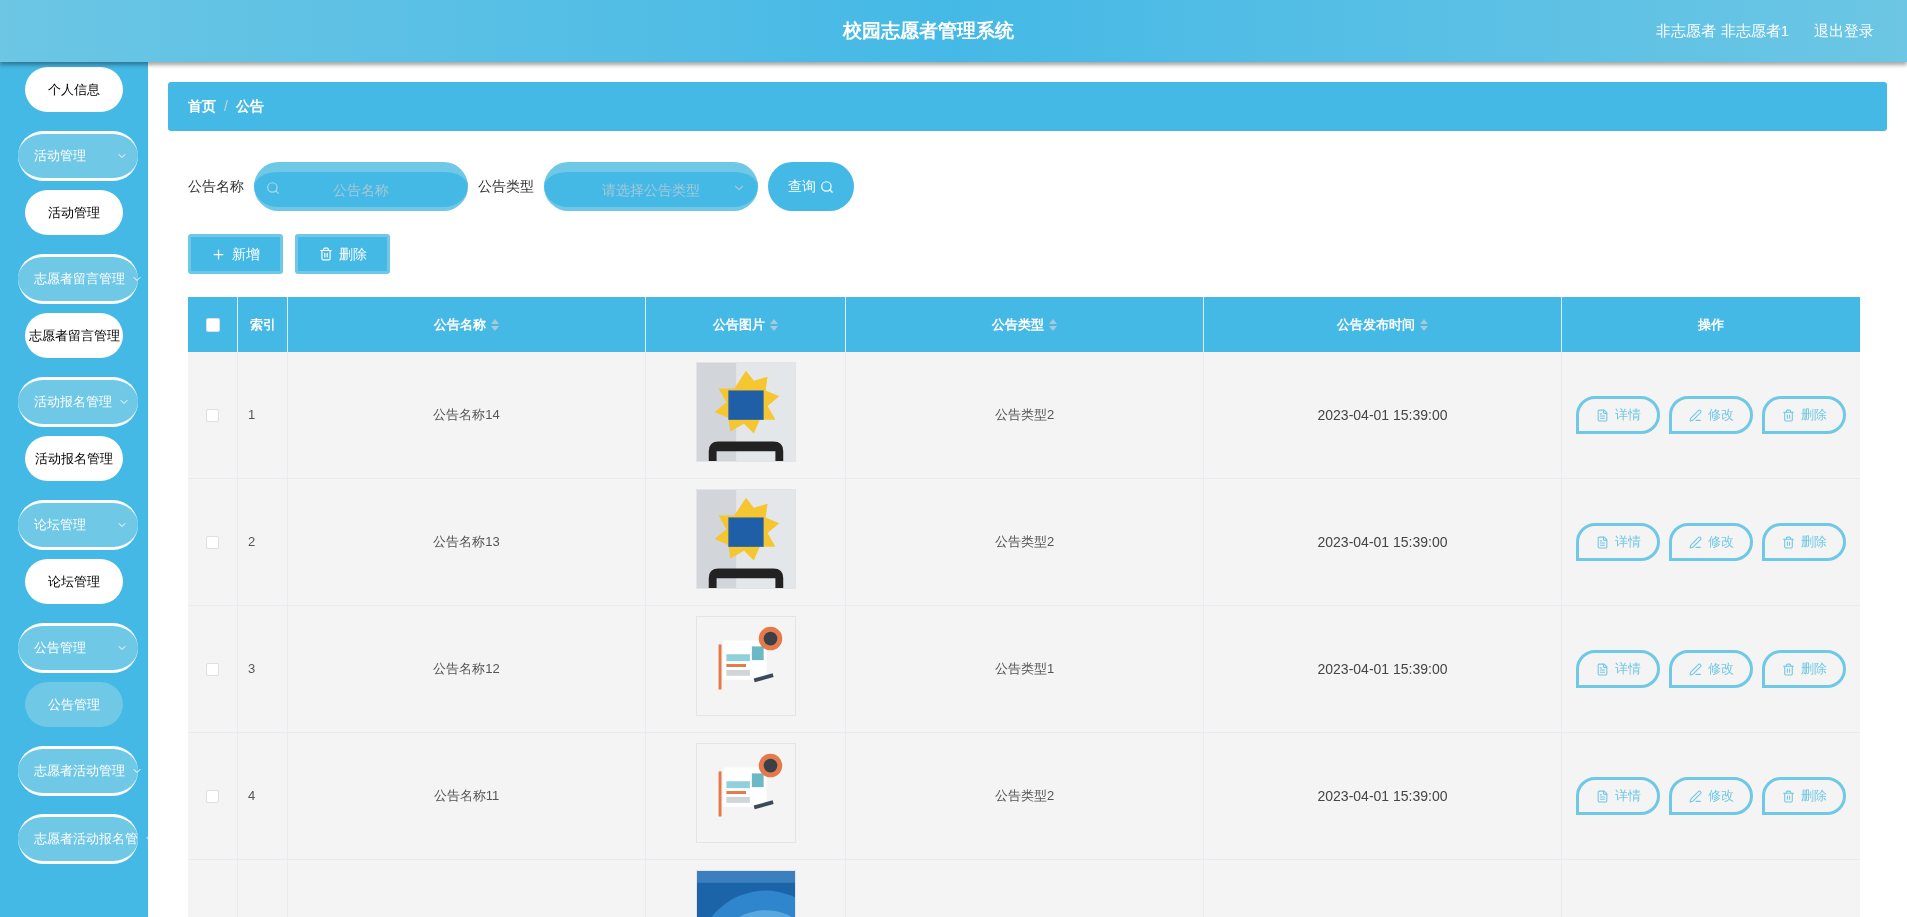  Describe the element at coordinates (74, 335) in the screenshot. I see `sidebar-item: 志愿者留言管理` at that location.